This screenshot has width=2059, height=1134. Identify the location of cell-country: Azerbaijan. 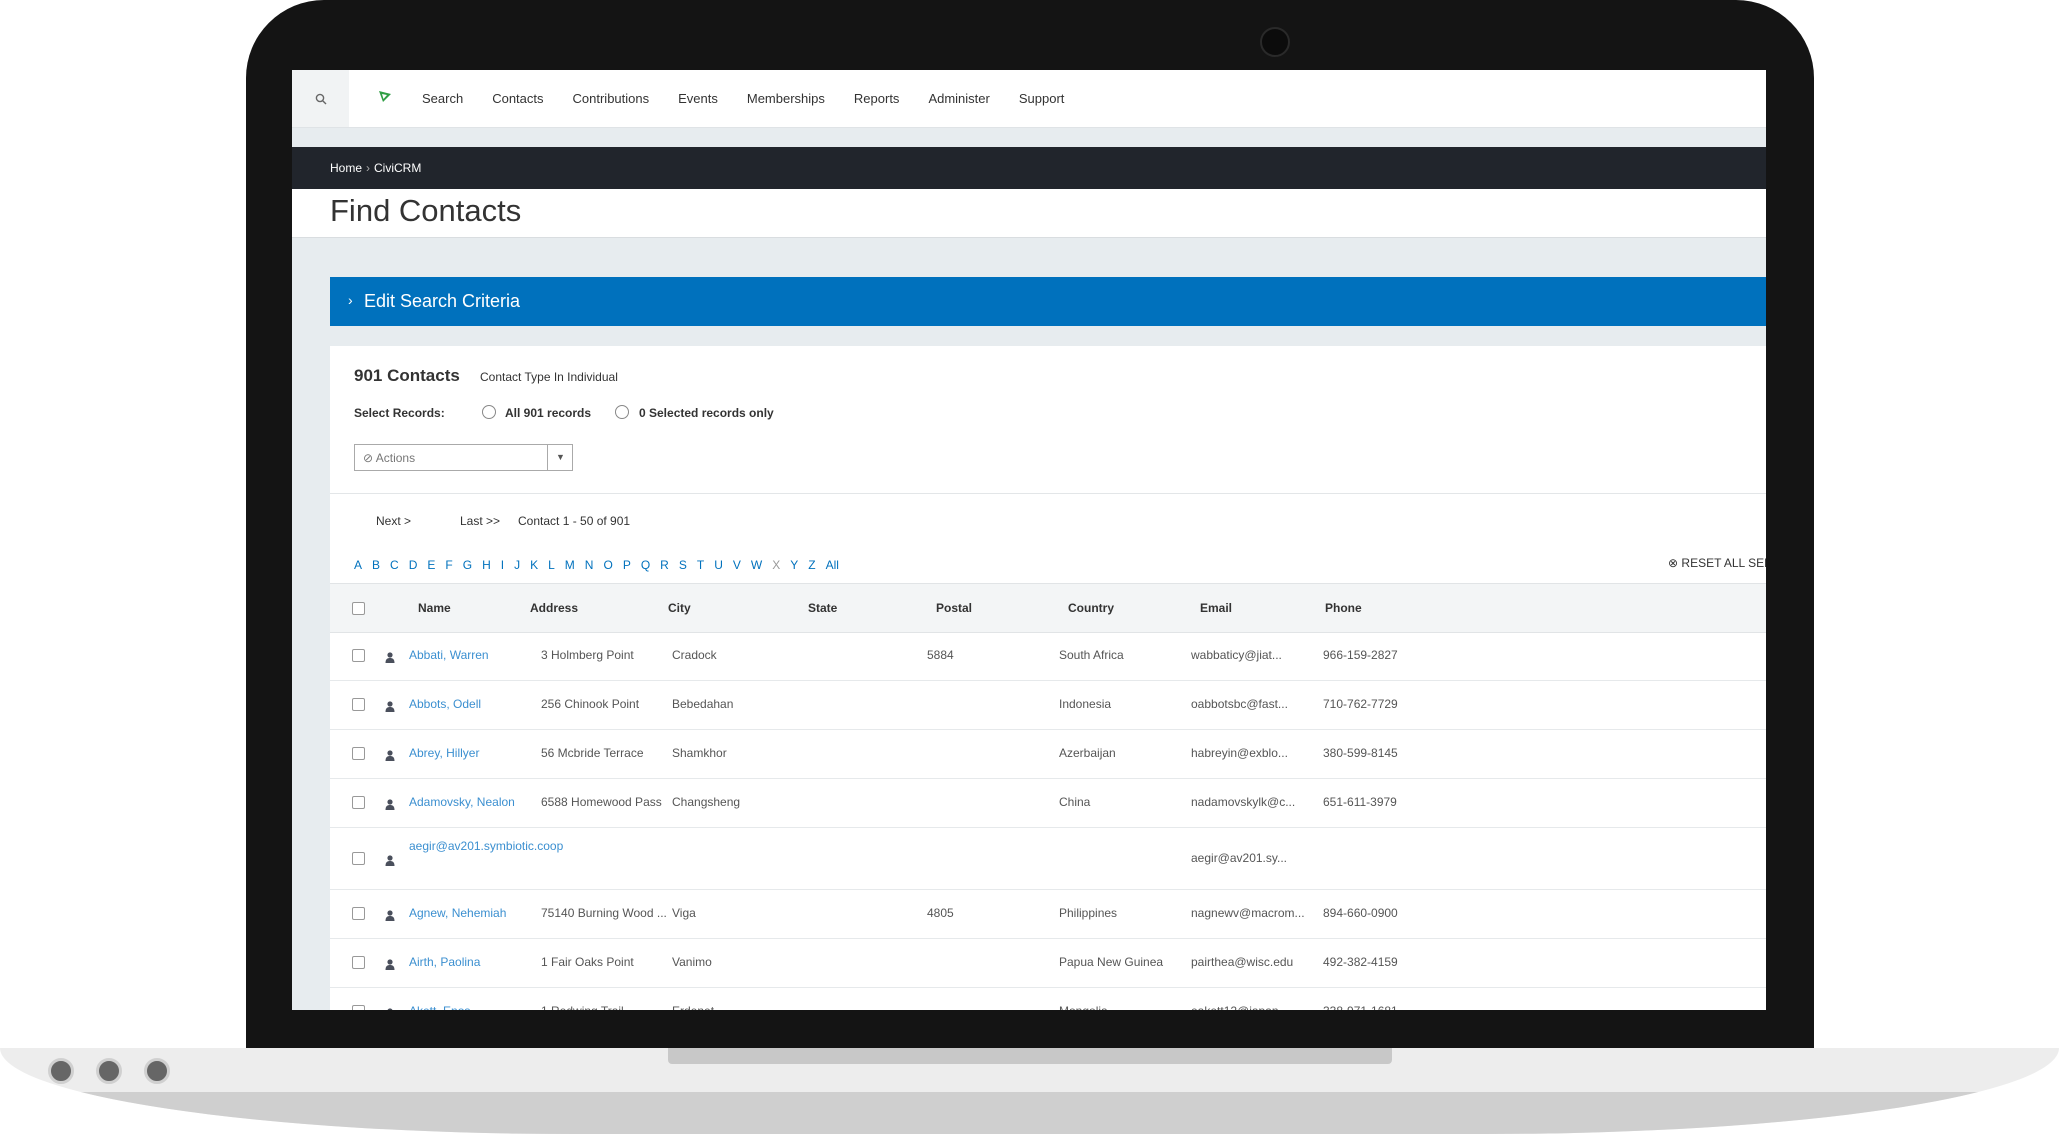
(1087, 753).